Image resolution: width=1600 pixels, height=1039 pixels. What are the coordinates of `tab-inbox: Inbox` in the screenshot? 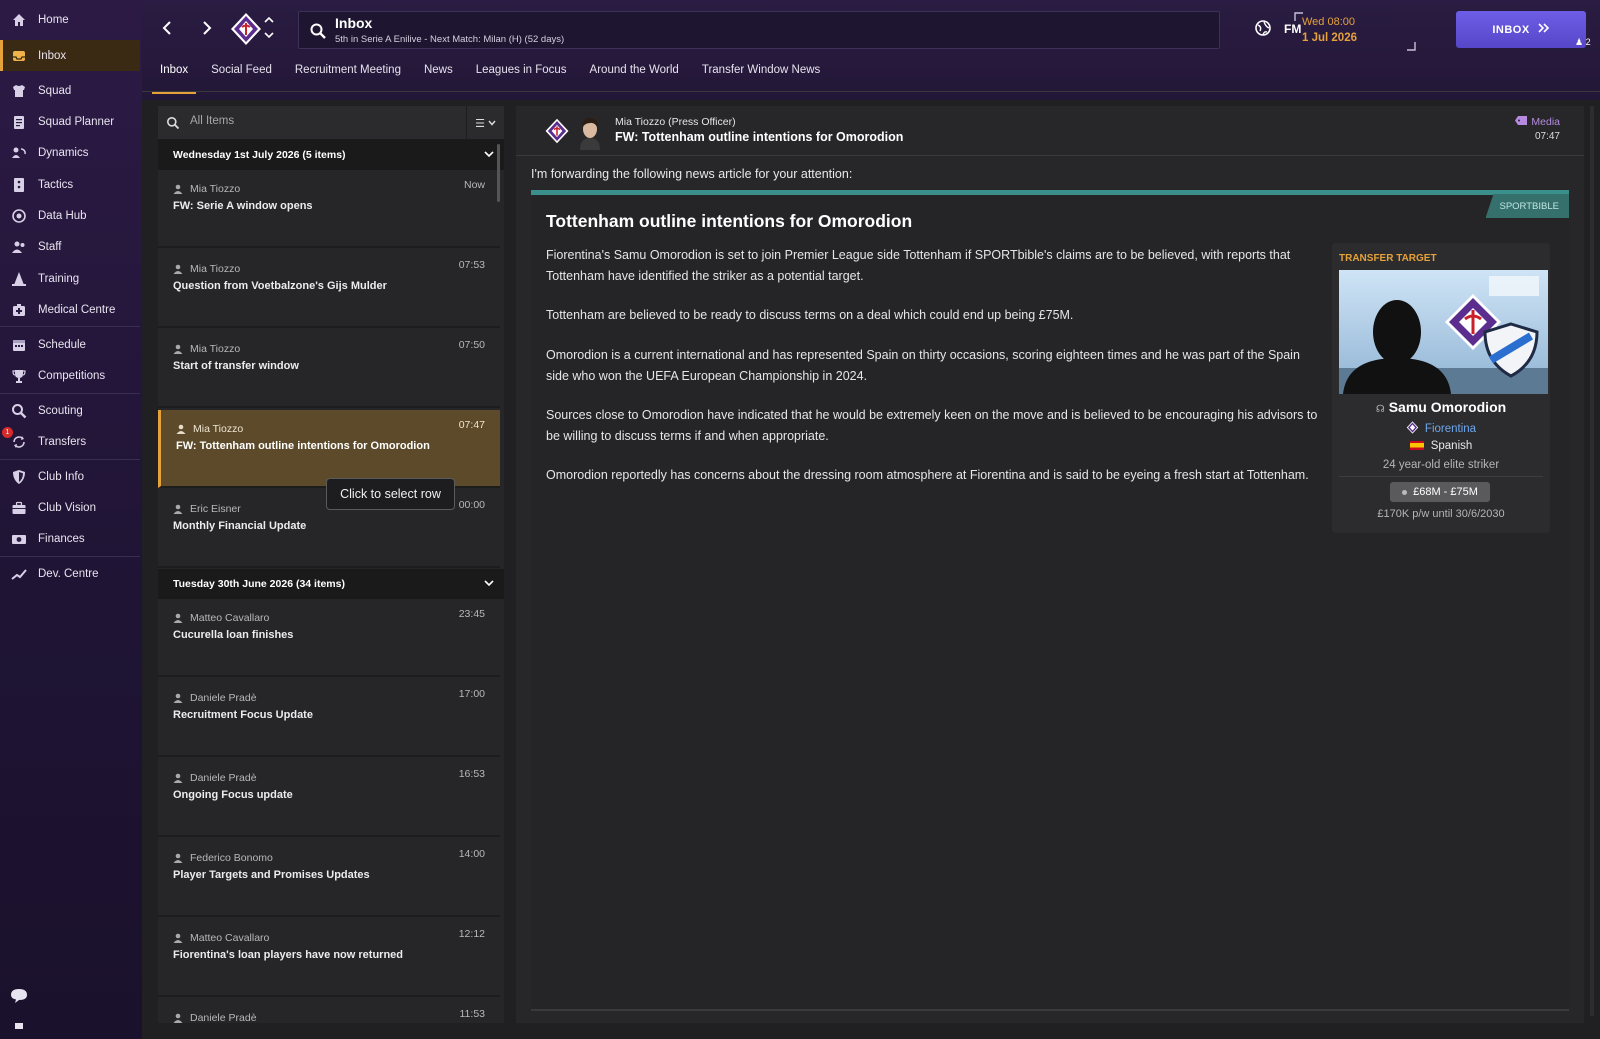 It's located at (174, 76).